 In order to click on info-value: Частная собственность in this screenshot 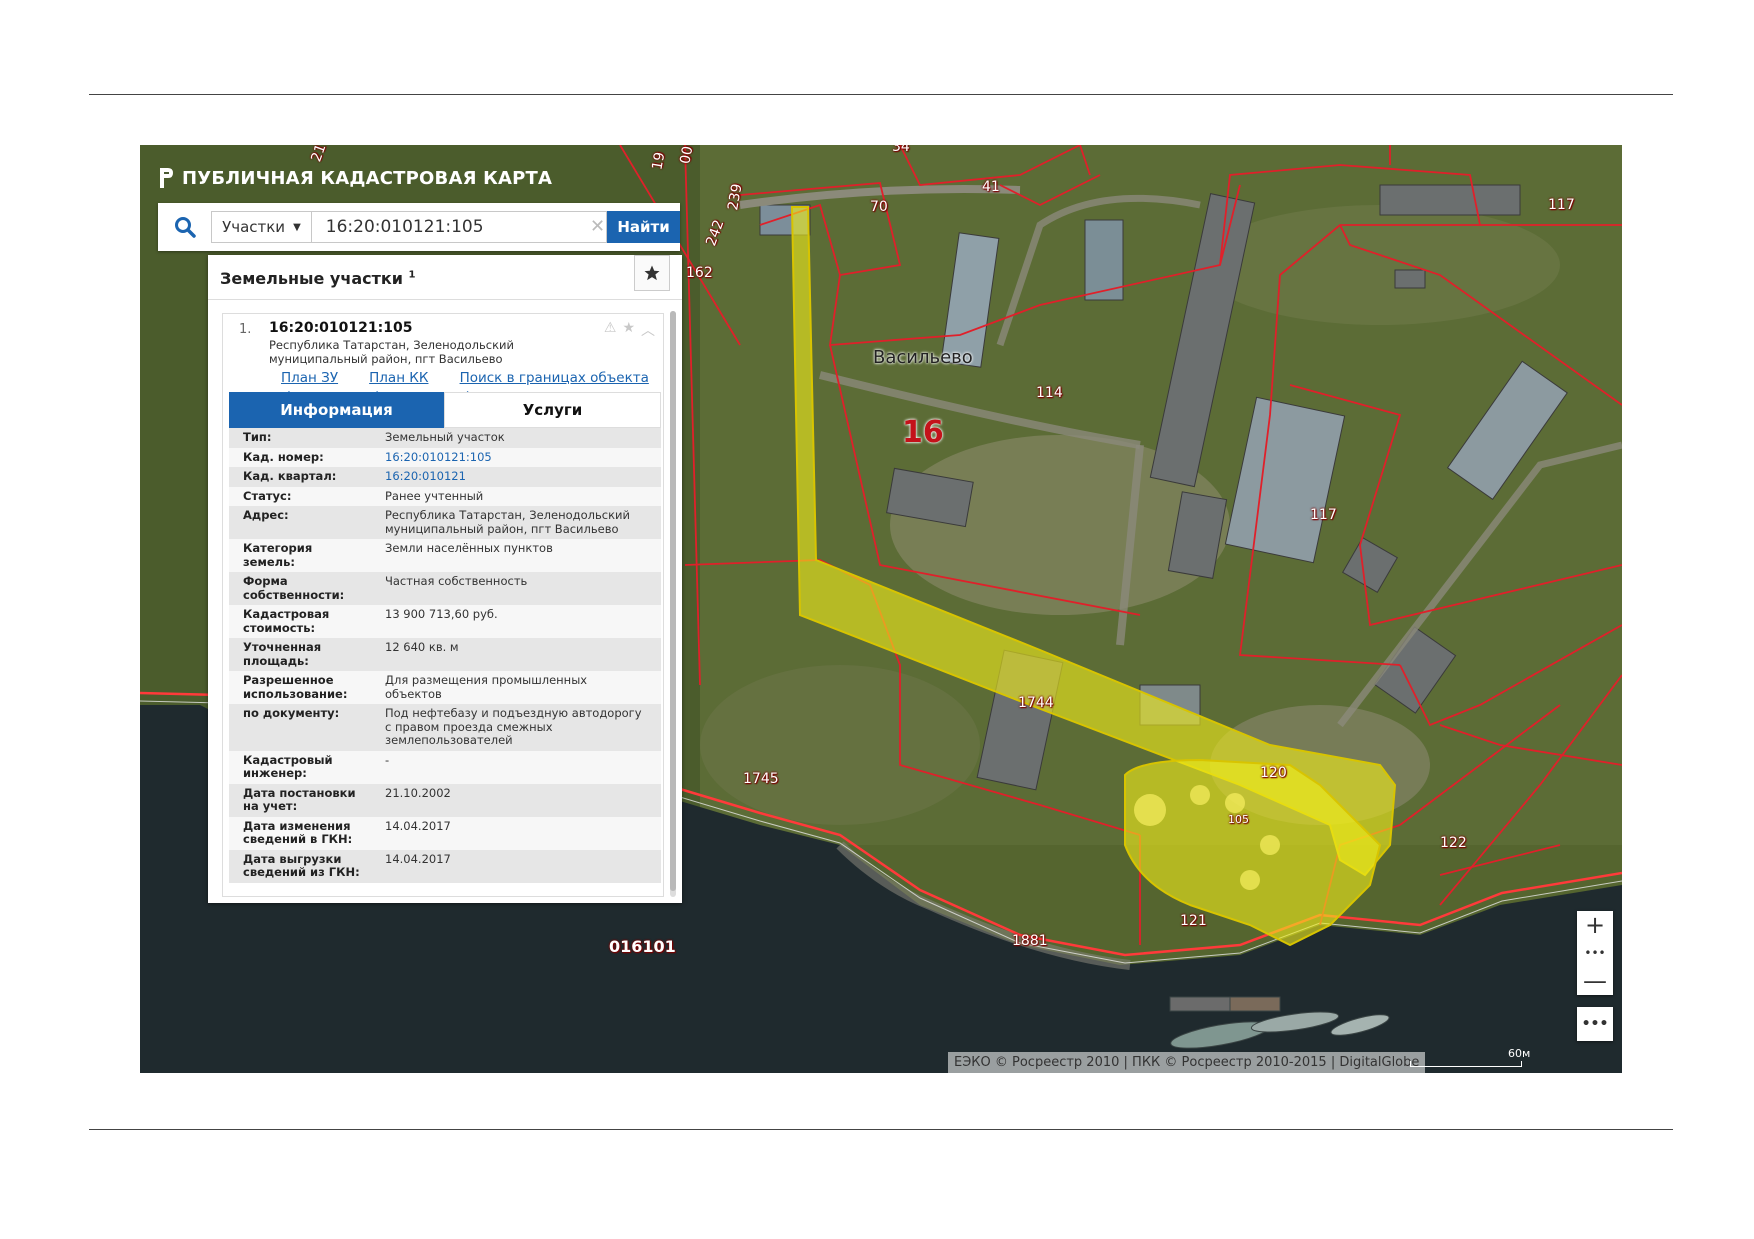, I will do `click(456, 581)`.